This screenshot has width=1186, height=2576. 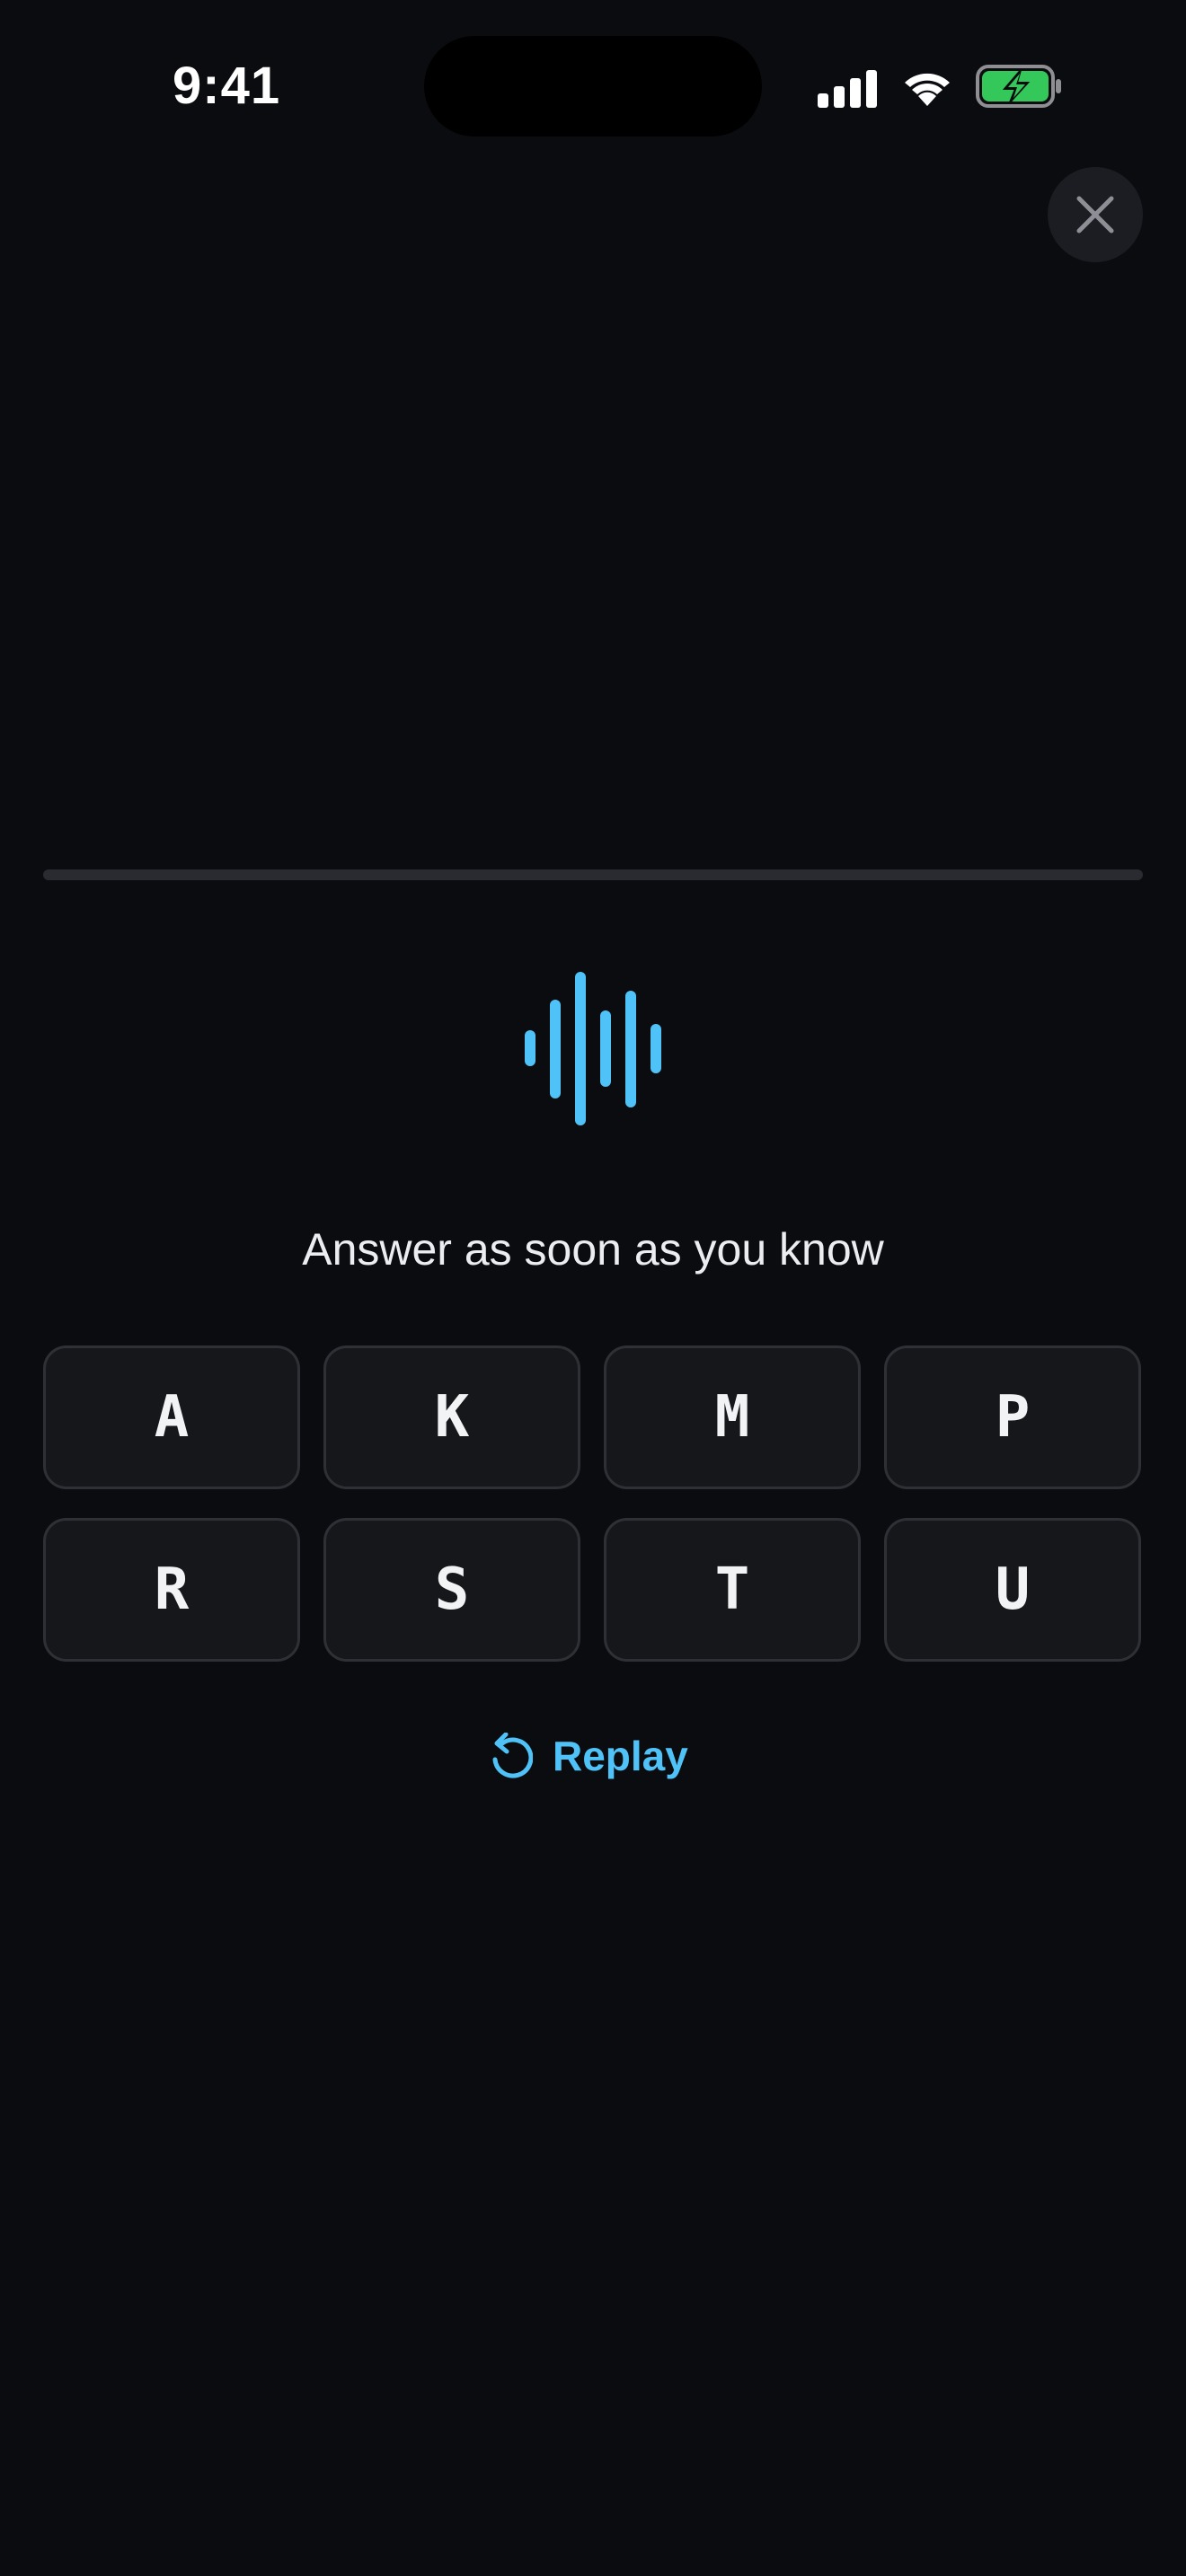 I want to click on status-time: 9:41, so click(x=227, y=86).